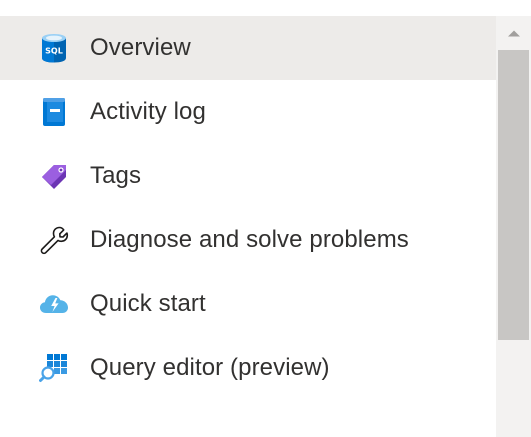  I want to click on menu-item-overview: SQL Overview, so click(248, 48).